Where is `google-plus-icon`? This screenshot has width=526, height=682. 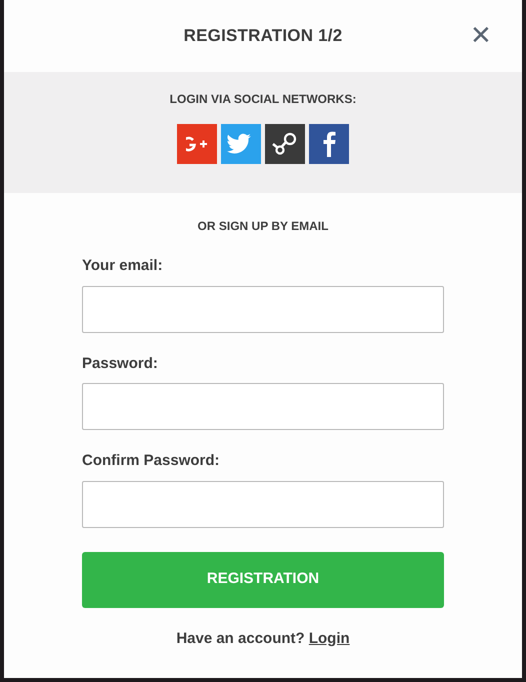
google-plus-icon is located at coordinates (197, 144).